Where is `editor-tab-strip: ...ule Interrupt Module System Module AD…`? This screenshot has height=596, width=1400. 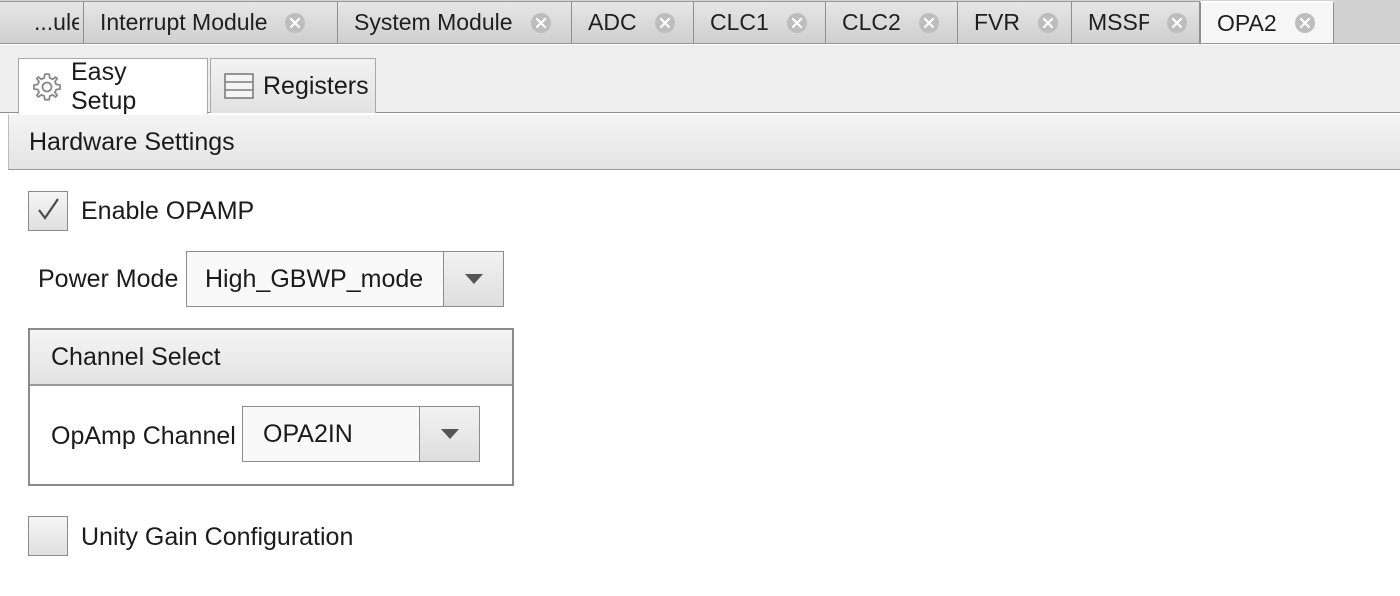 editor-tab-strip: ...ule Interrupt Module System Module AD… is located at coordinates (700, 22).